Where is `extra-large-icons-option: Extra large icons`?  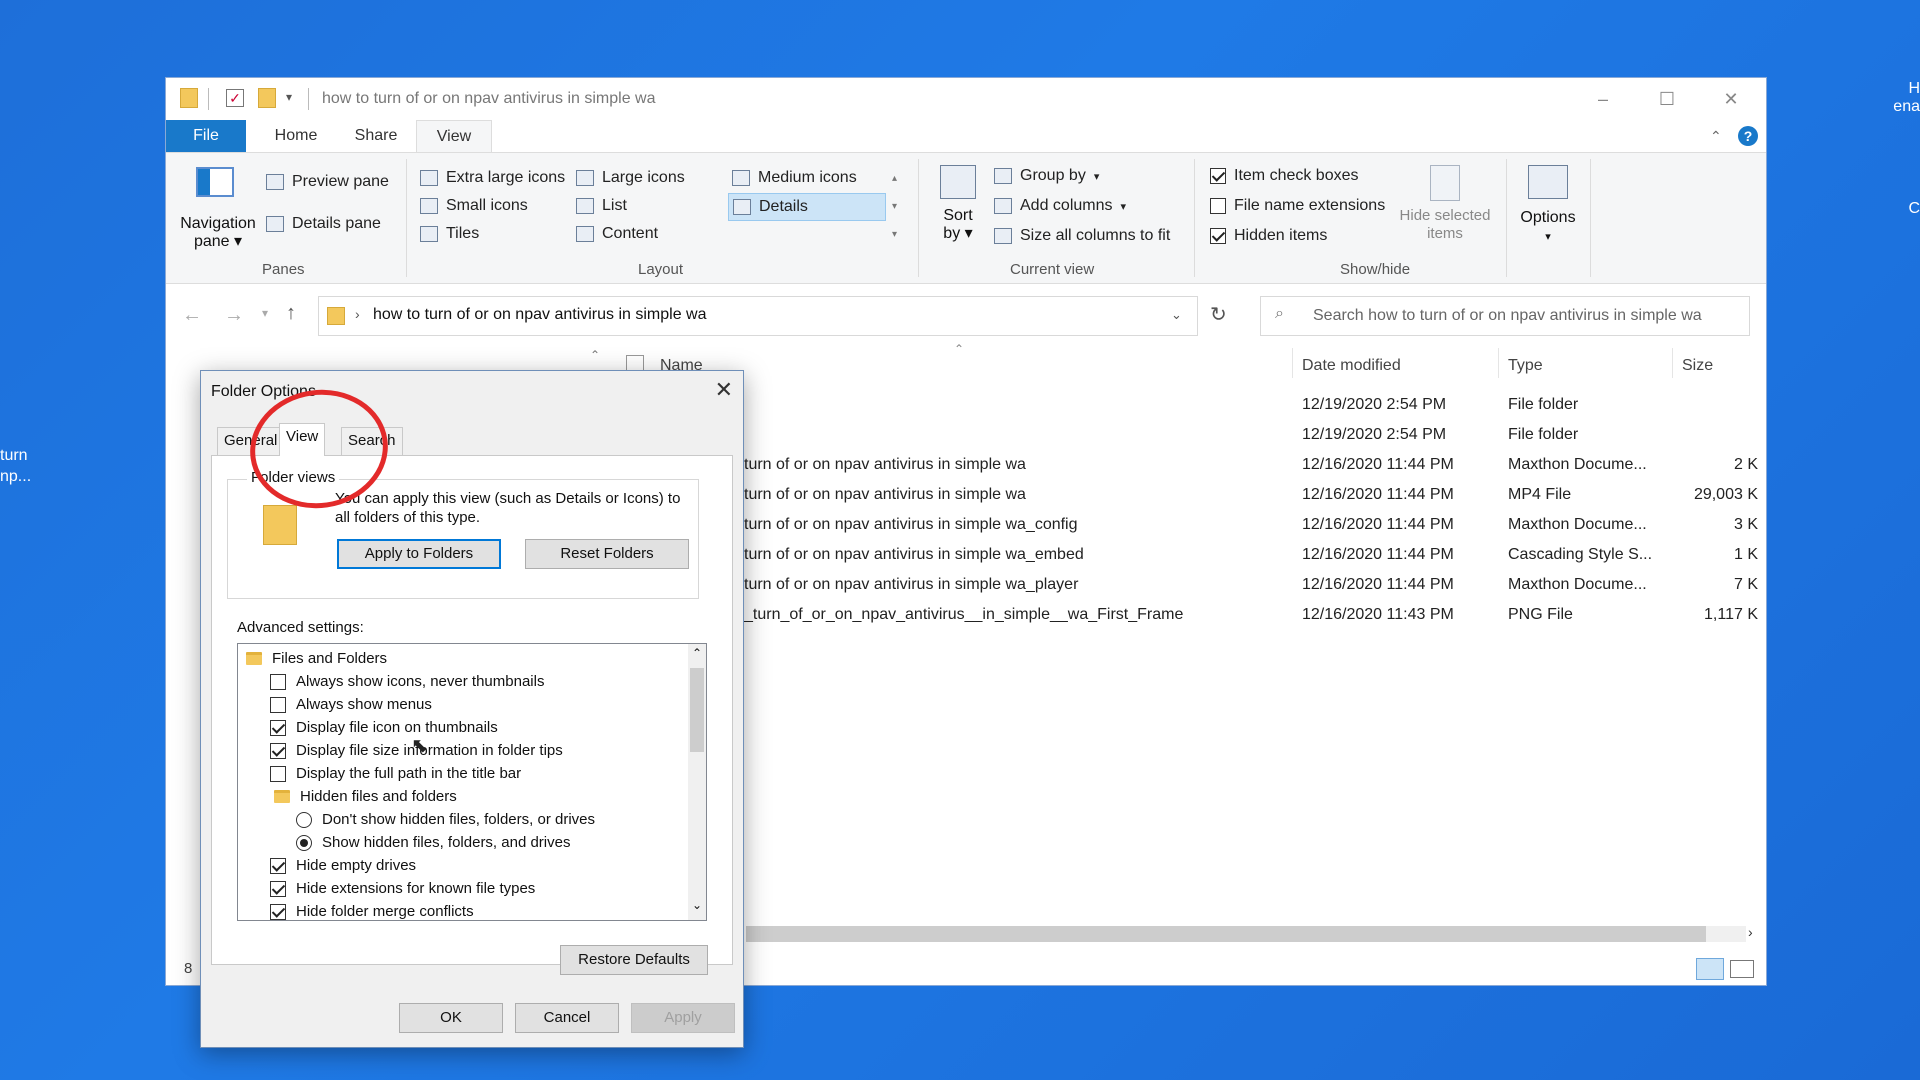 extra-large-icons-option: Extra large icons is located at coordinates (492, 178).